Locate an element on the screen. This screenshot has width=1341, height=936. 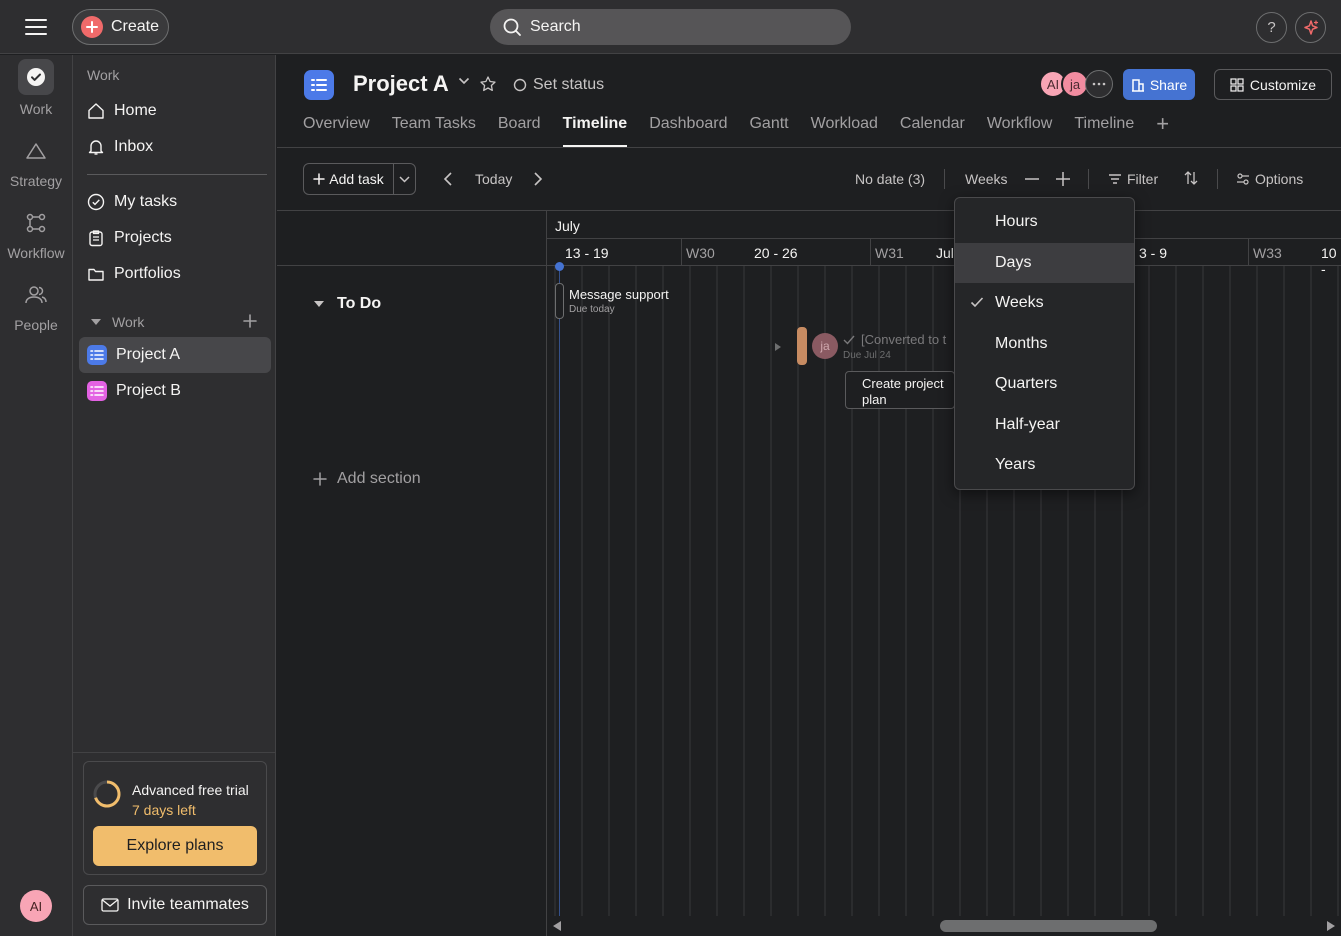
add-task-dropdown is located at coordinates (404, 179).